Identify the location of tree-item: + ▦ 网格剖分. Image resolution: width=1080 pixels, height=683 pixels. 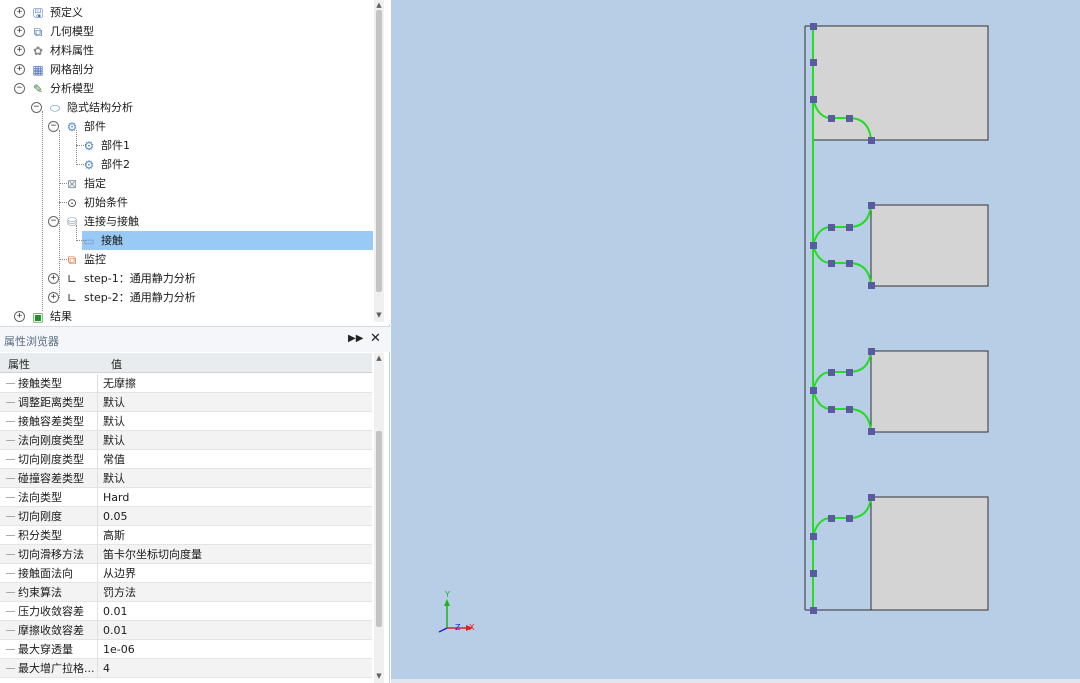
(56, 69).